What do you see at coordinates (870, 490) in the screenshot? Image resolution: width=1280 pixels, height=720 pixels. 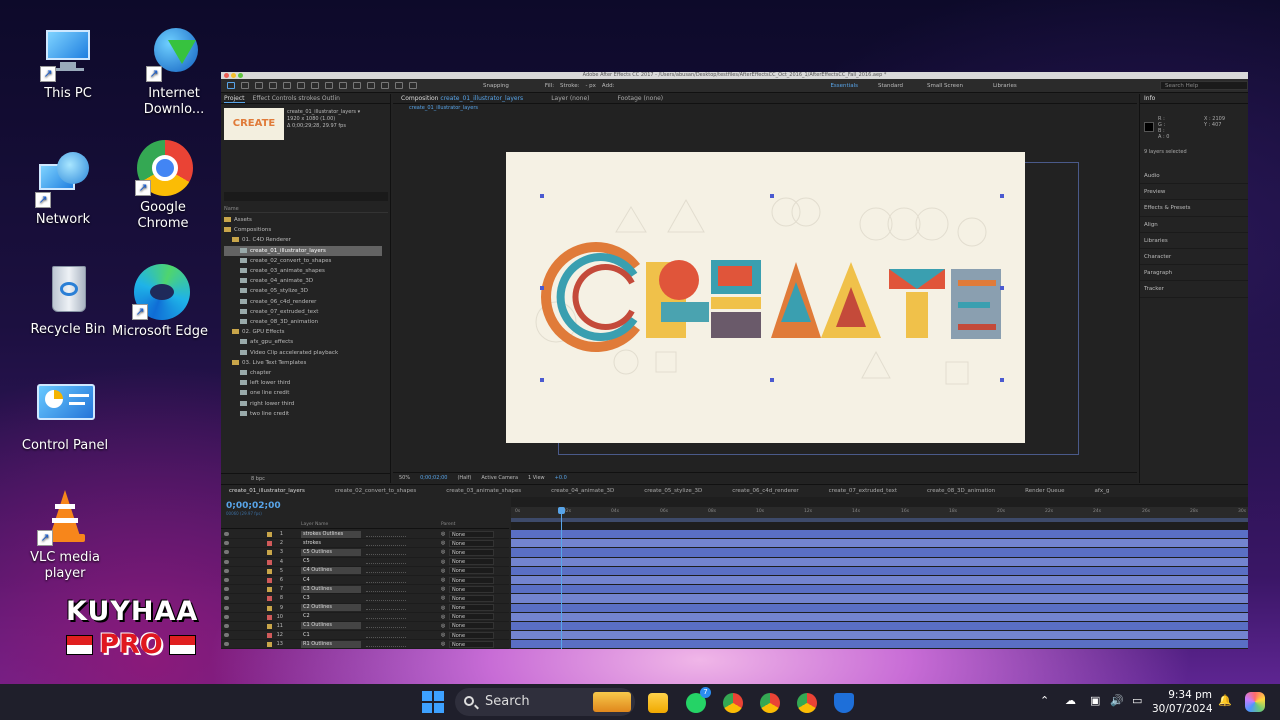 I see `timeline-tab: create_07_extruded_text` at bounding box center [870, 490].